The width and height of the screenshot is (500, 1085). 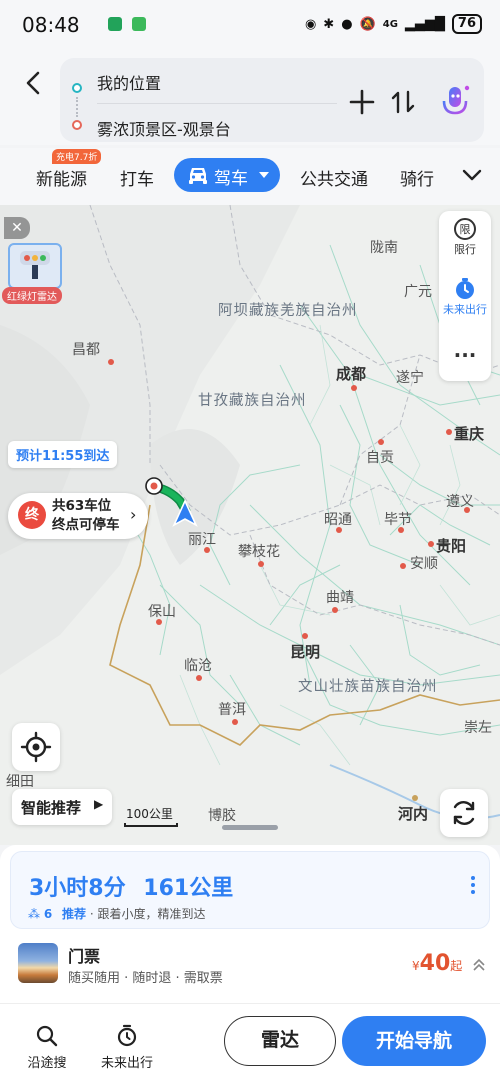 What do you see at coordinates (473, 885) in the screenshot?
I see `more-options-icon` at bounding box center [473, 885].